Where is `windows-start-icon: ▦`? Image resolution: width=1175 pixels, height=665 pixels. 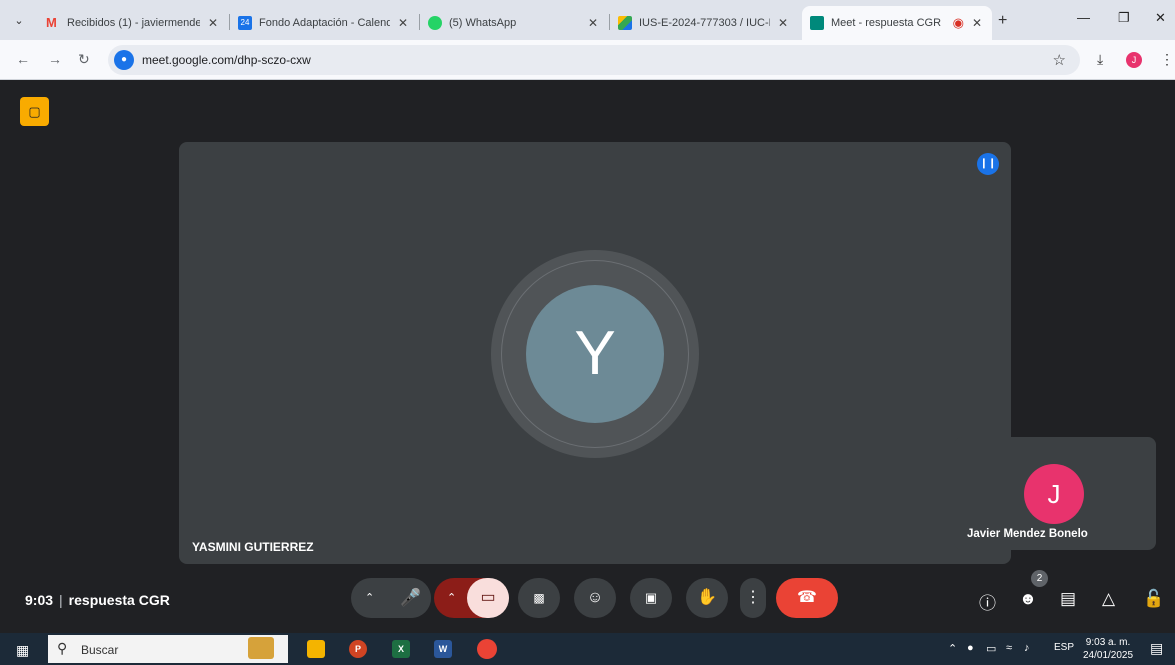
windows-start-icon: ▦ is located at coordinates (22, 650).